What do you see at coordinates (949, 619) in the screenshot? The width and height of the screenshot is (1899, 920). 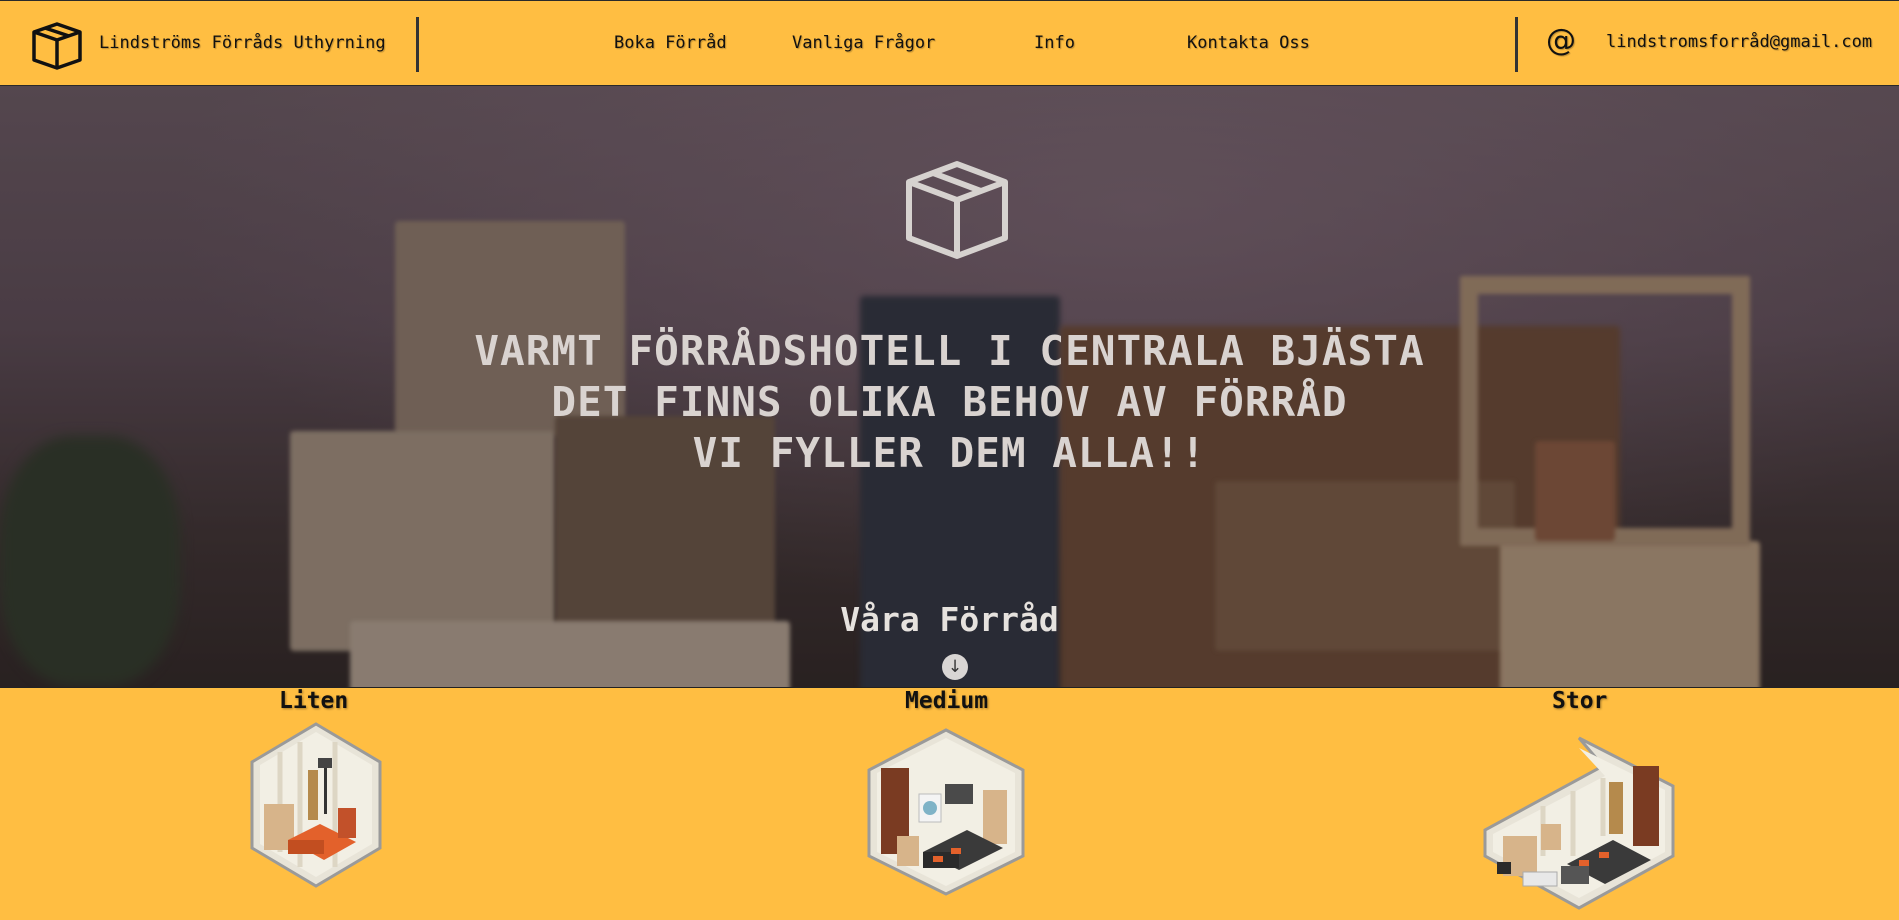 I see `vara-forrad-link: Våra Förråd` at bounding box center [949, 619].